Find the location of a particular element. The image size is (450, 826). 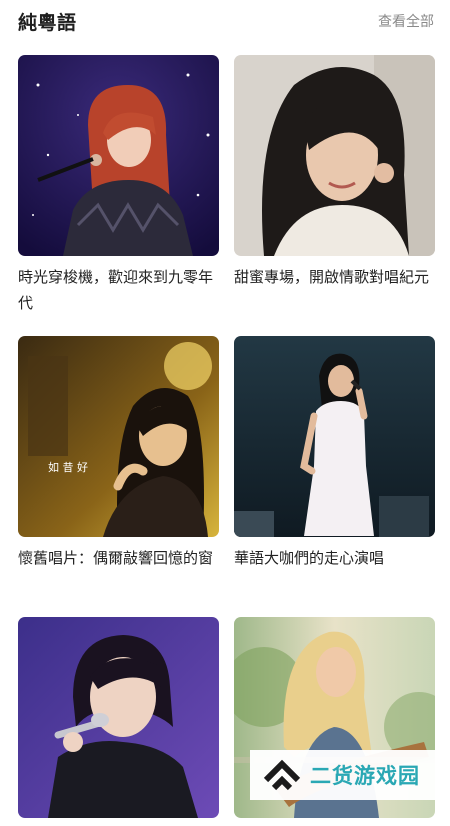

playlist-card: 甜蜜專場，開啟情歌對唱紀元 is located at coordinates (334, 172).